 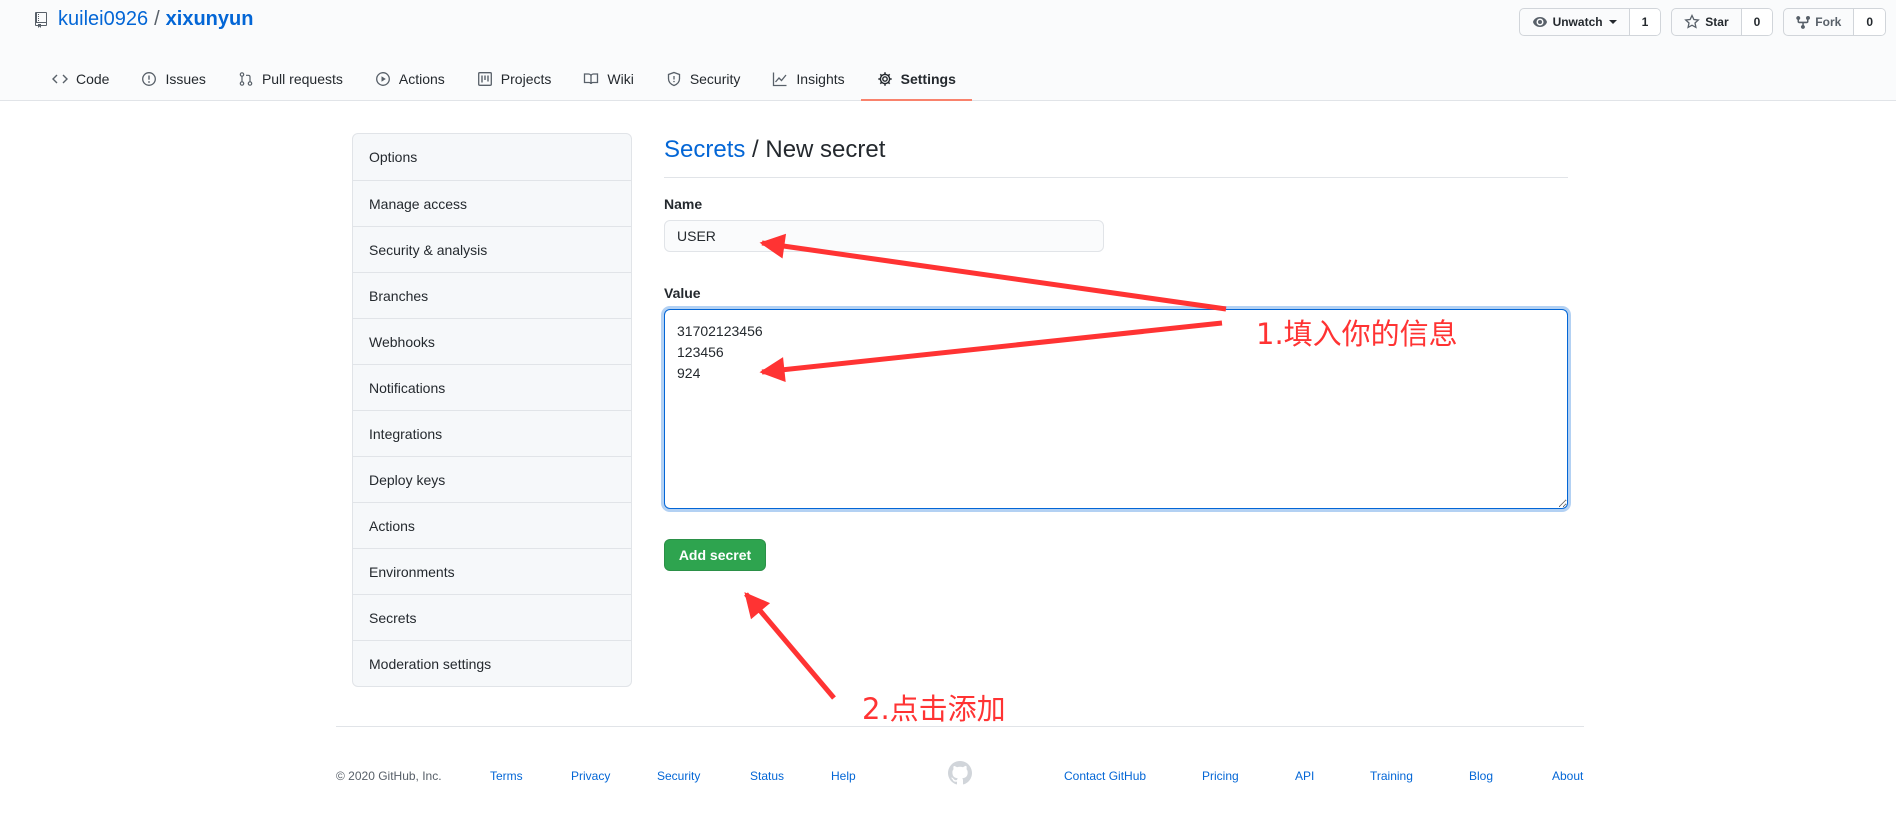 I want to click on name-label: Name, so click(x=683, y=204).